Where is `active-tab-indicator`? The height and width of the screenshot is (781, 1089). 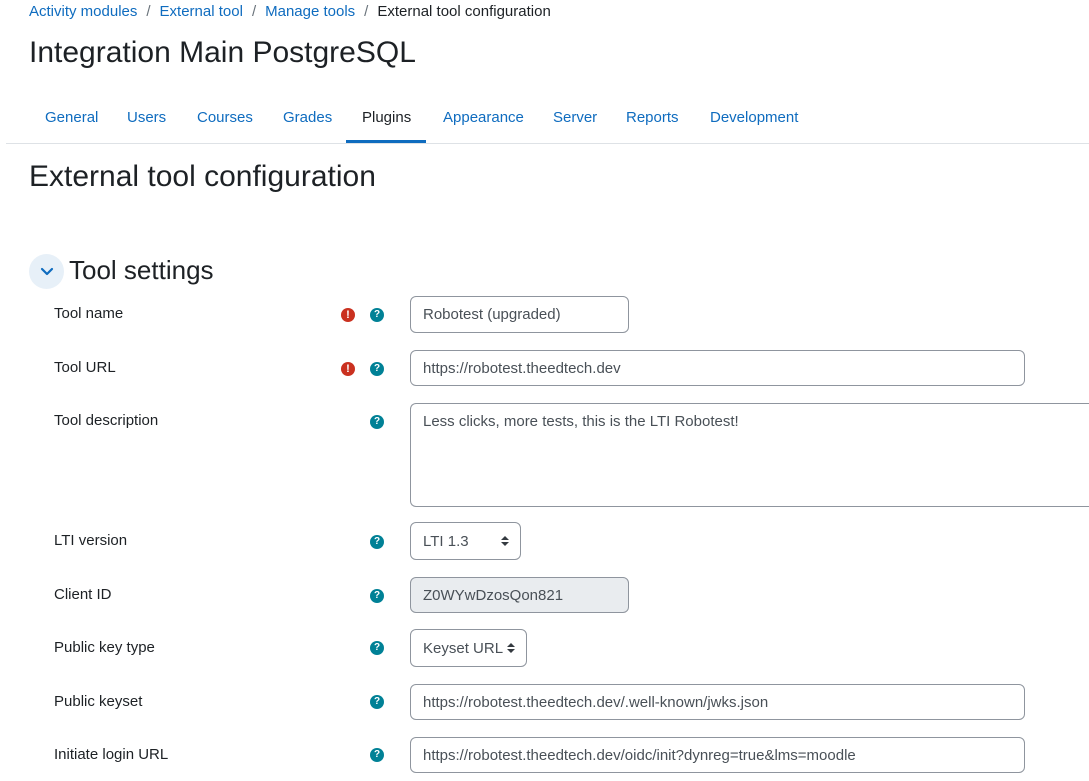
active-tab-indicator is located at coordinates (386, 141).